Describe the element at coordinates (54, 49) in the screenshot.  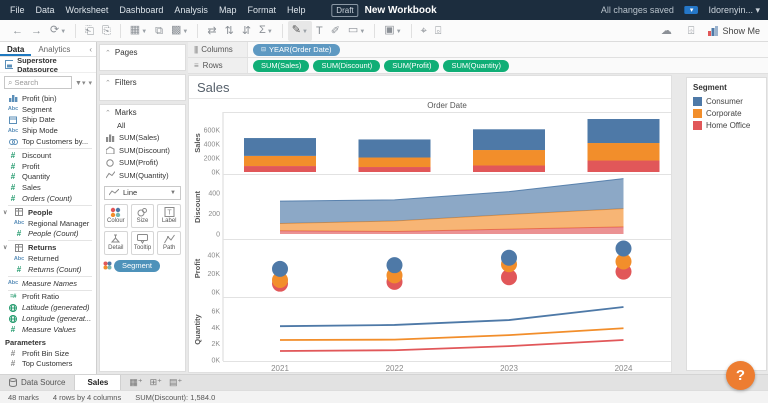
I see `tab-analytics: Analytics` at that location.